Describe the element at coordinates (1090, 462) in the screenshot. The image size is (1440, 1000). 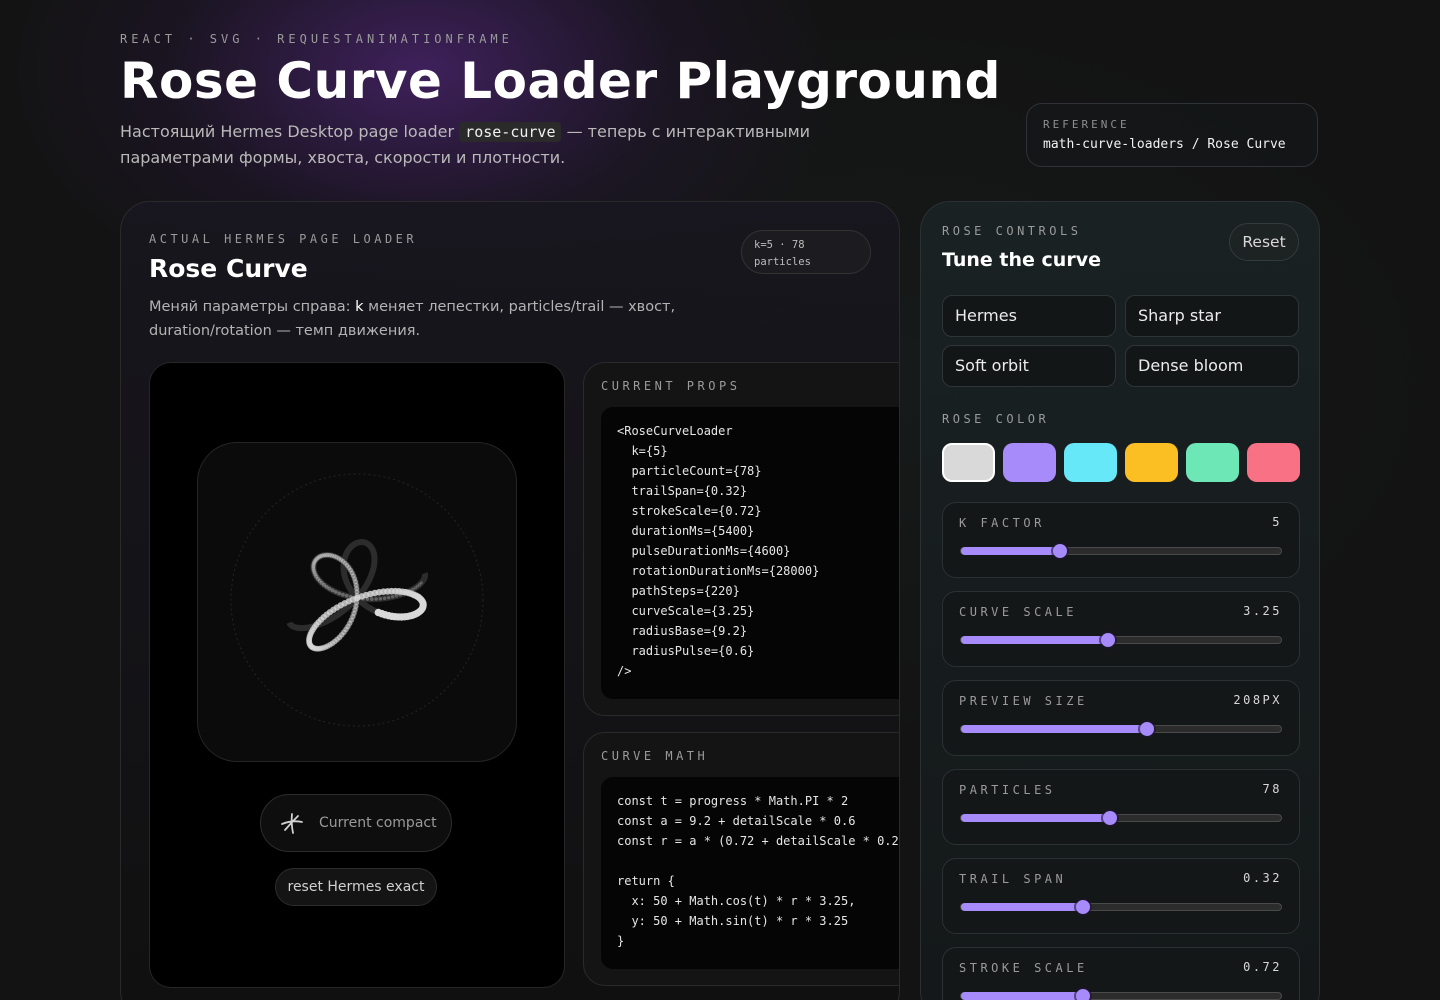
I see `color-swatch-cyan` at that location.